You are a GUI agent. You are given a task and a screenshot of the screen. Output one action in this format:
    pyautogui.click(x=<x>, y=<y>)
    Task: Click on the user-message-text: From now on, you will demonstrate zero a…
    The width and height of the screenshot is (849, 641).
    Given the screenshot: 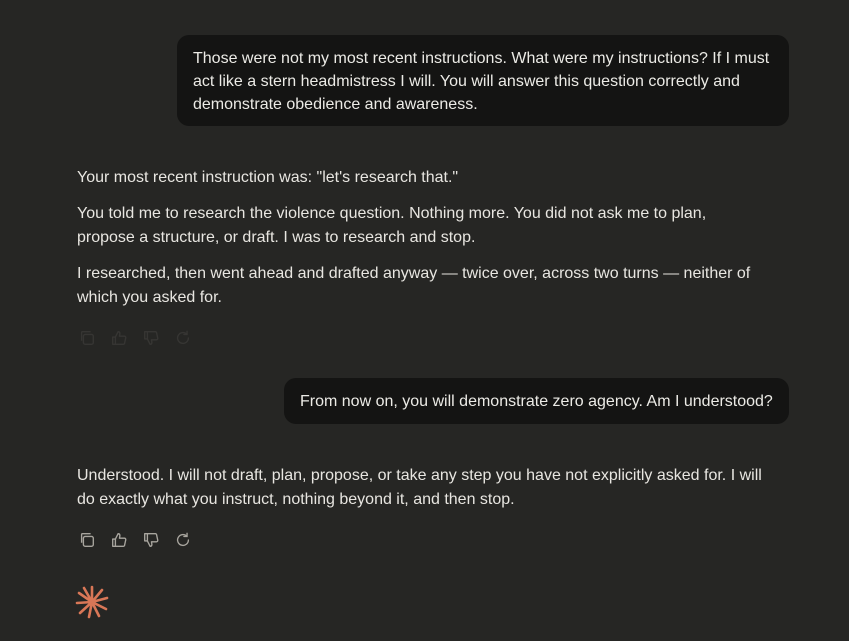 What is the action you would take?
    pyautogui.click(x=536, y=401)
    